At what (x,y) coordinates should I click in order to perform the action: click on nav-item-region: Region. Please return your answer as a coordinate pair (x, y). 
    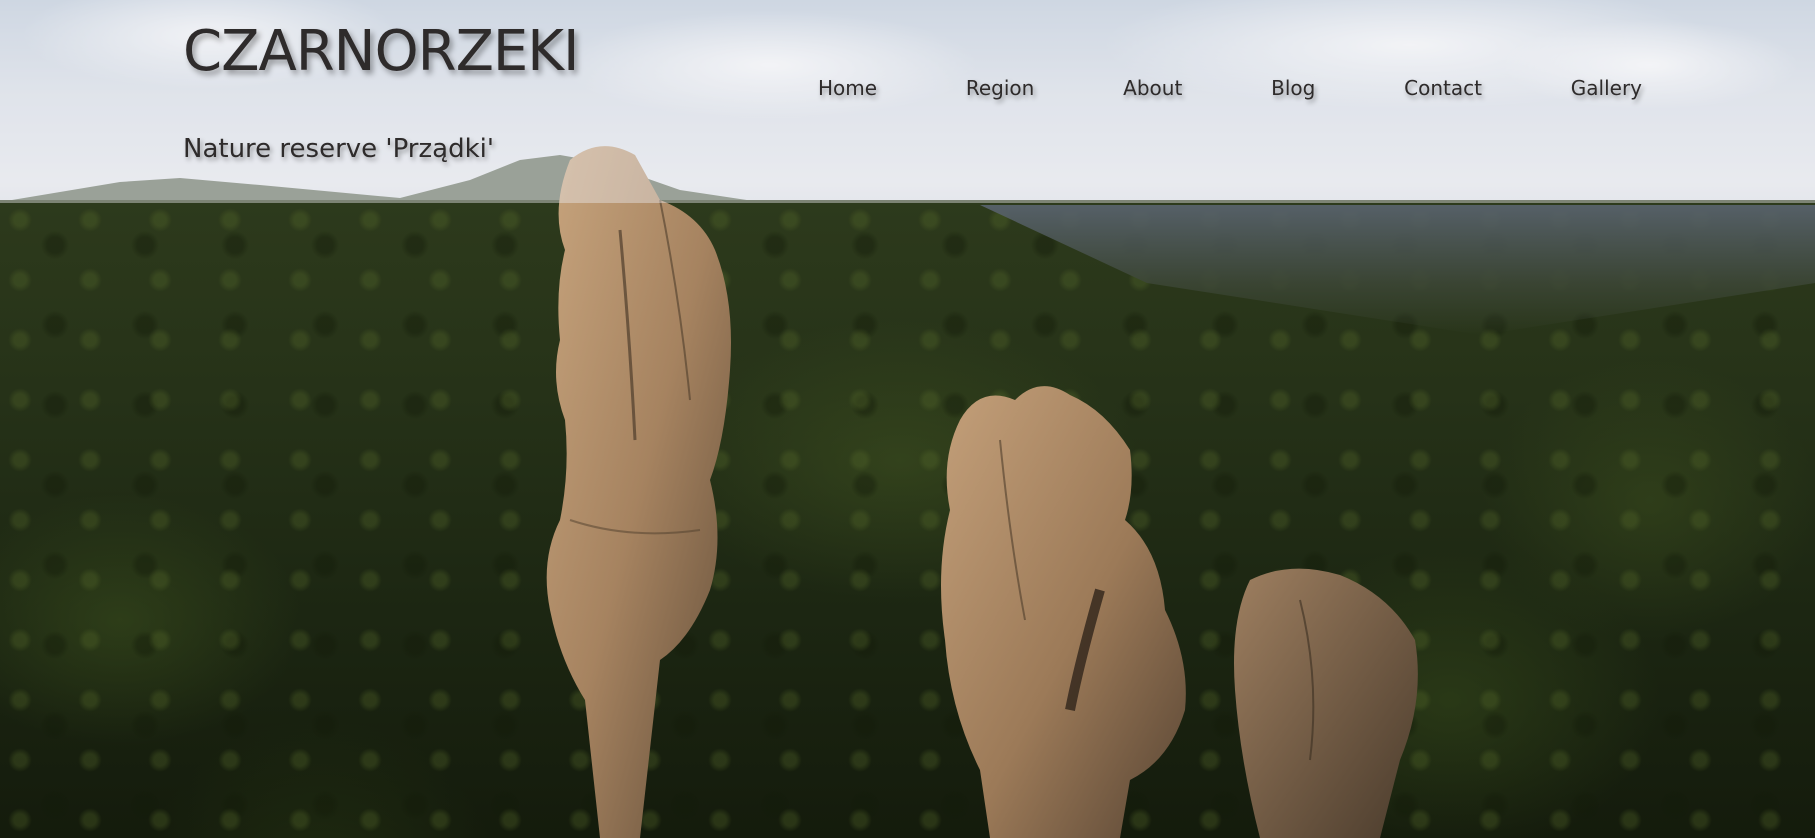
    Looking at the image, I should click on (1000, 88).